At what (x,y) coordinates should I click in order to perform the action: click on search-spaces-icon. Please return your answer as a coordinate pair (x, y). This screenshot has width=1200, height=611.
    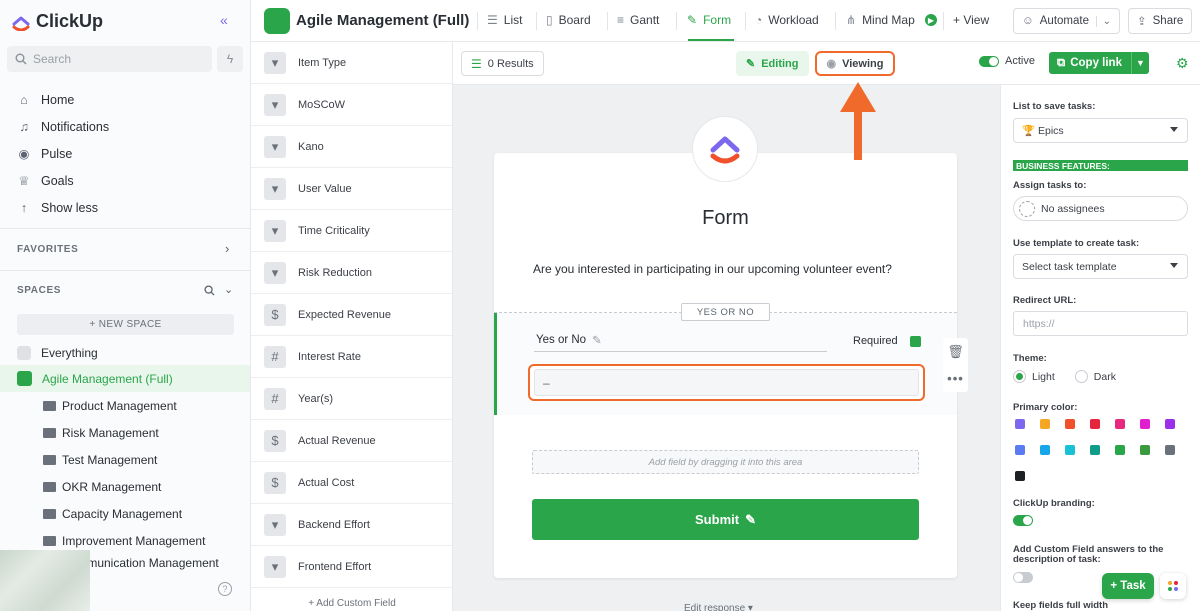
    Looking at the image, I should click on (209, 290).